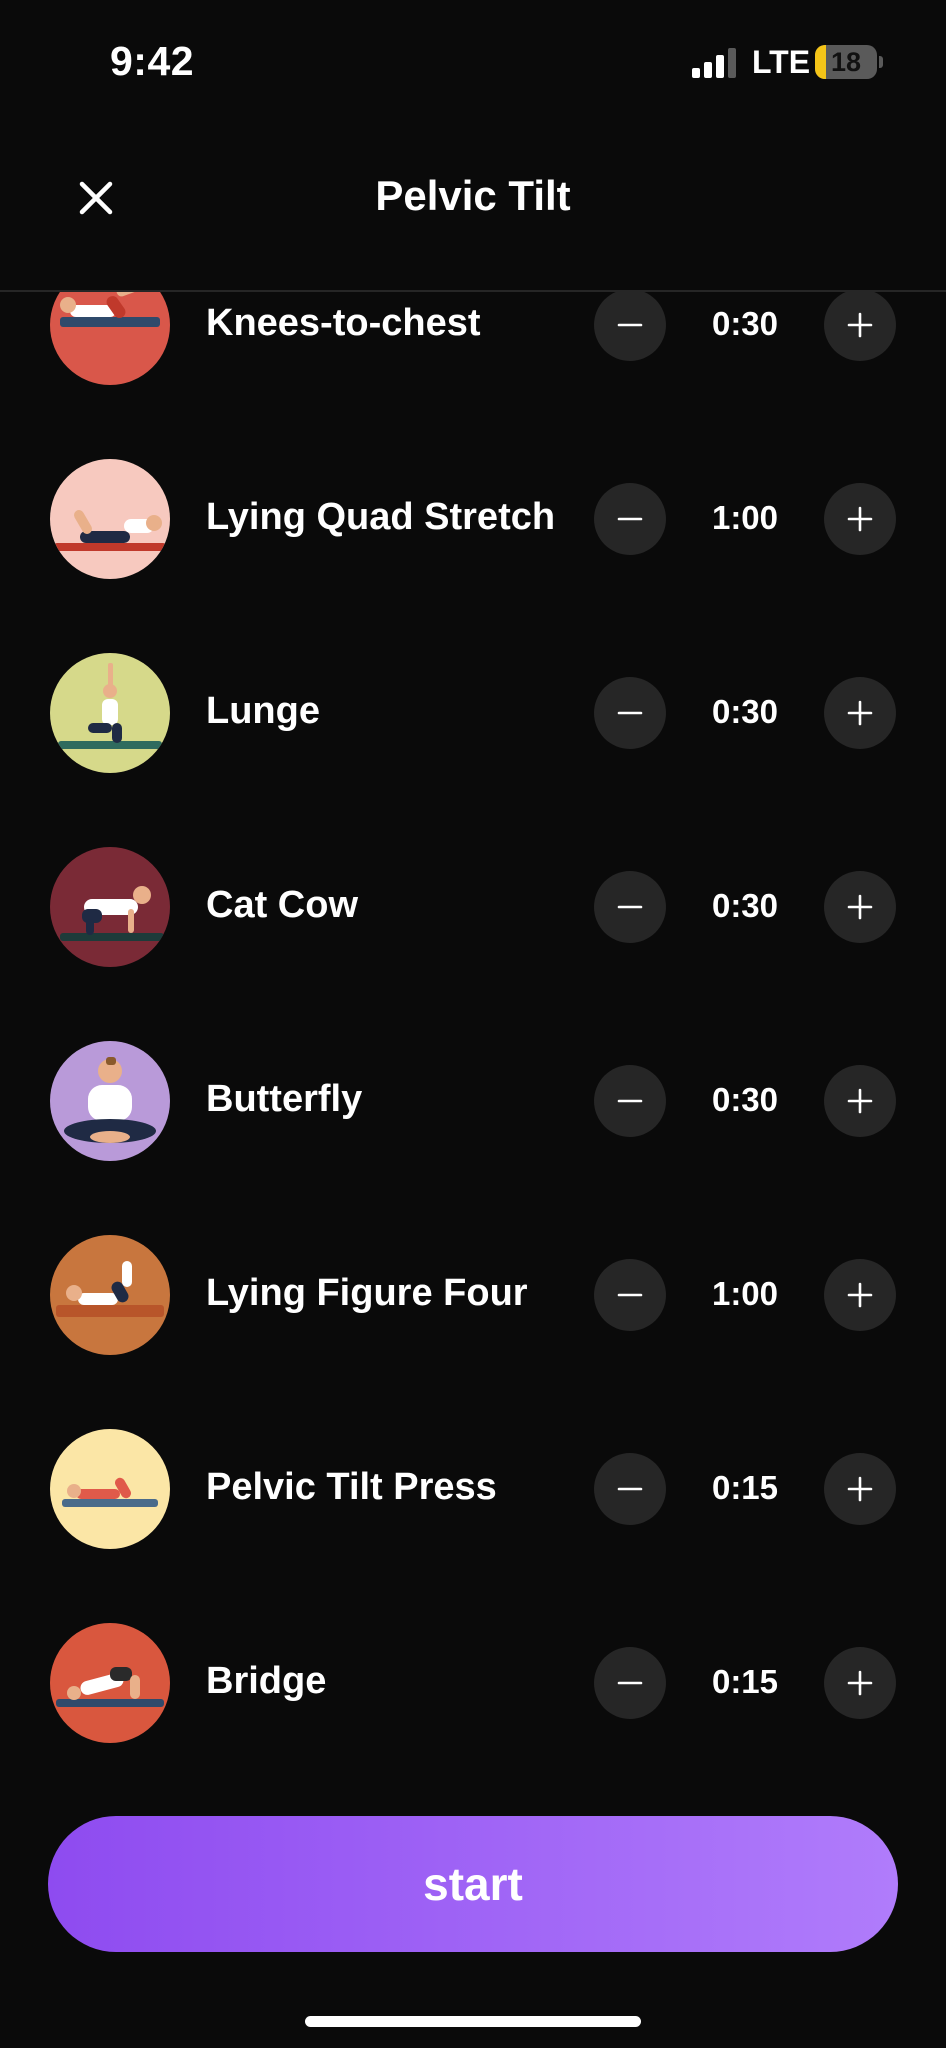 This screenshot has width=946, height=2048. I want to click on exercise-row: Lunge 0:30, so click(473, 728).